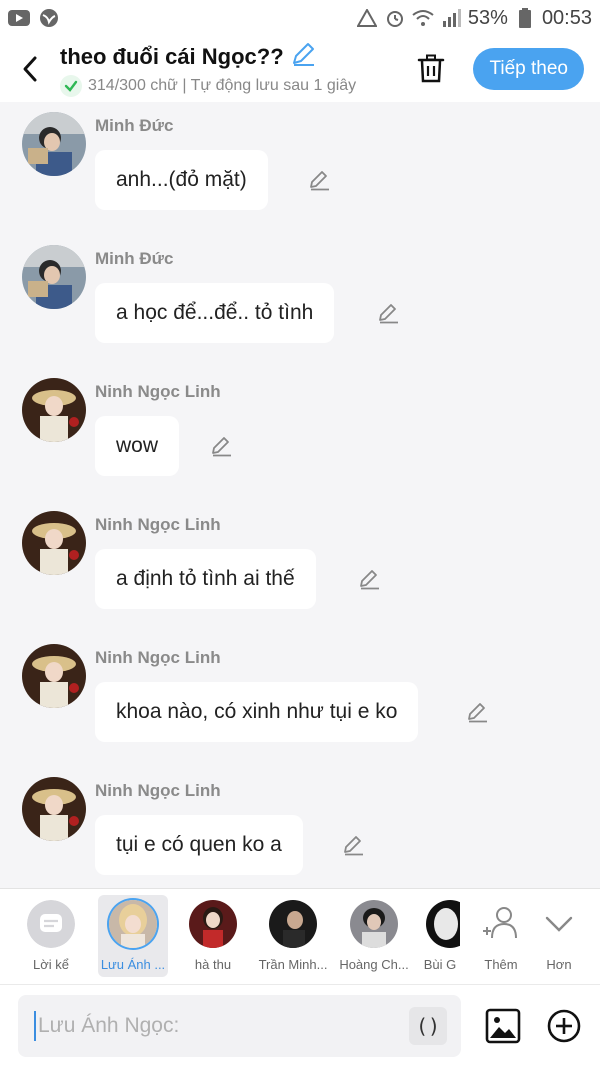 The image size is (600, 1067). I want to click on input-placeholder: Lưu Ánh Ngọc:, so click(109, 1025).